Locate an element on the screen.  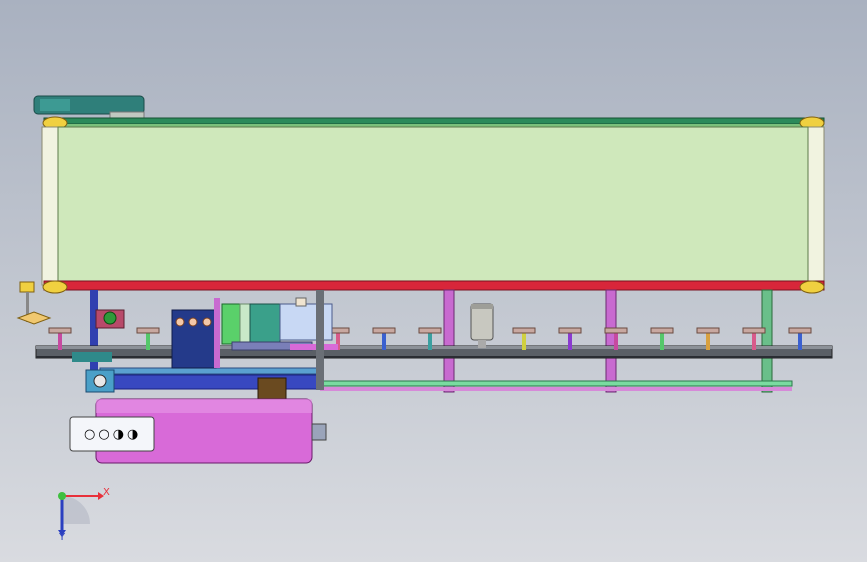
left-end-roller is located at coordinates (50, 206).